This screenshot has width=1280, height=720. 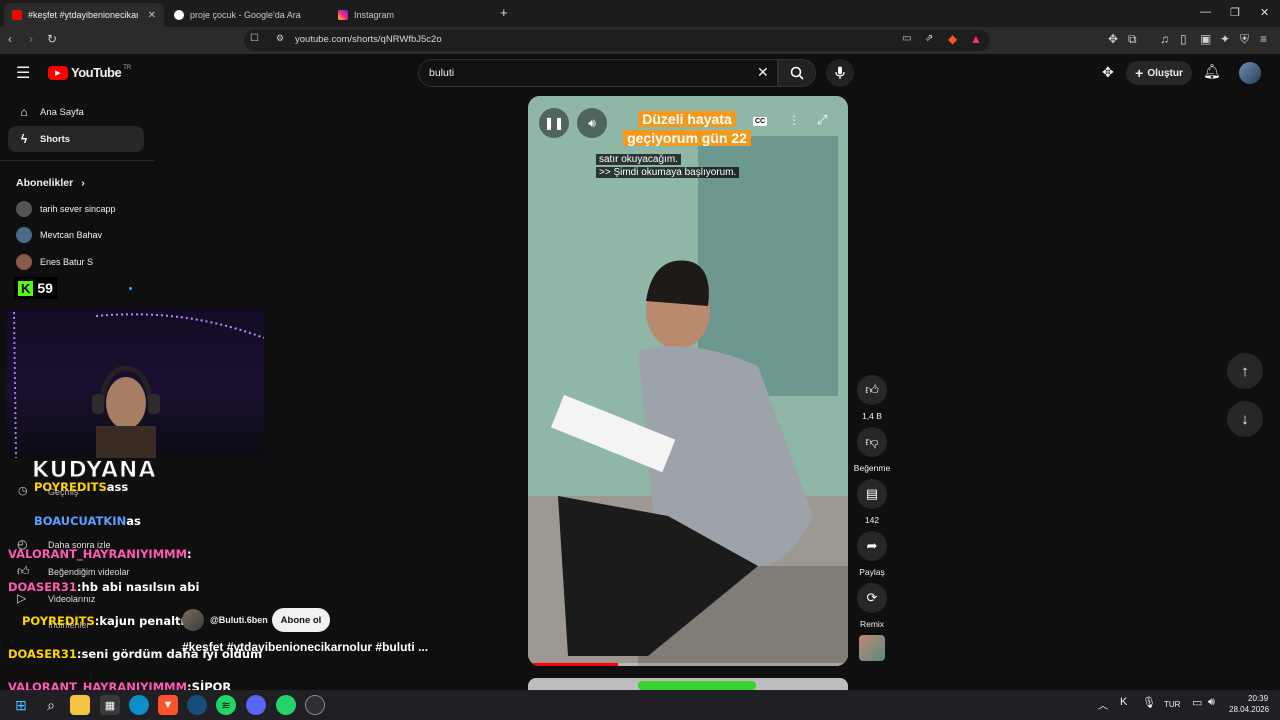 I want to click on comment-icon: ▤, so click(x=872, y=494).